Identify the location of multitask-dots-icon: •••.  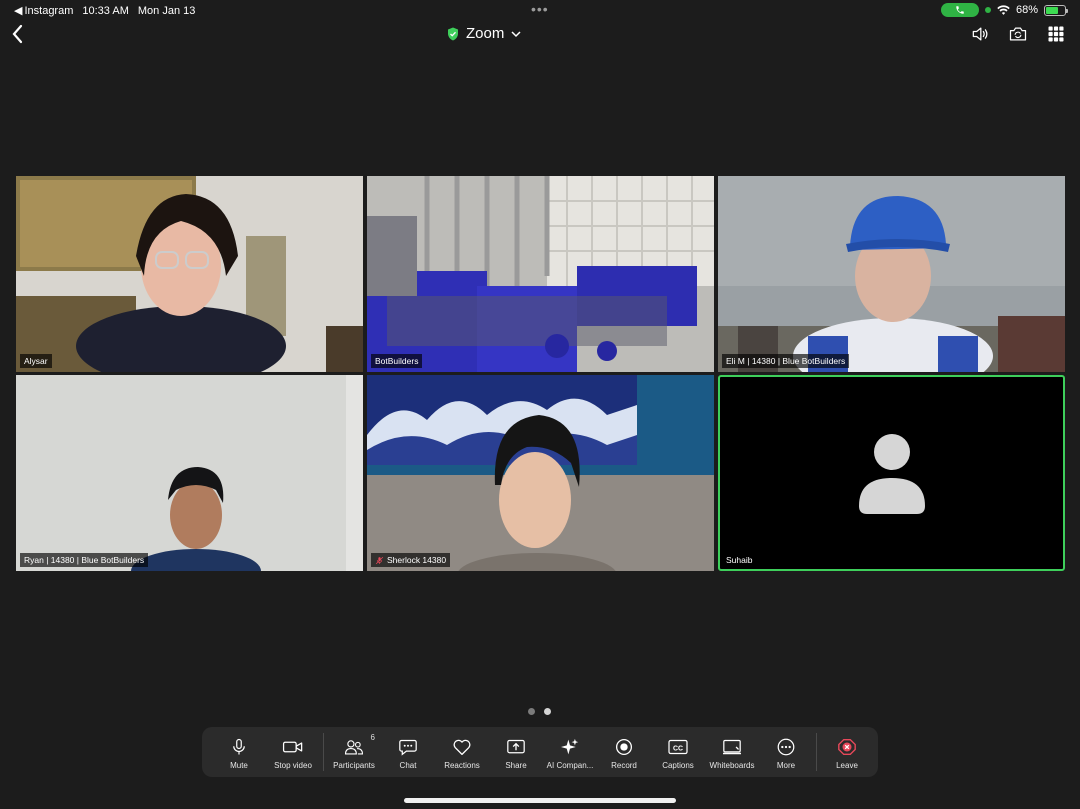
(540, 9).